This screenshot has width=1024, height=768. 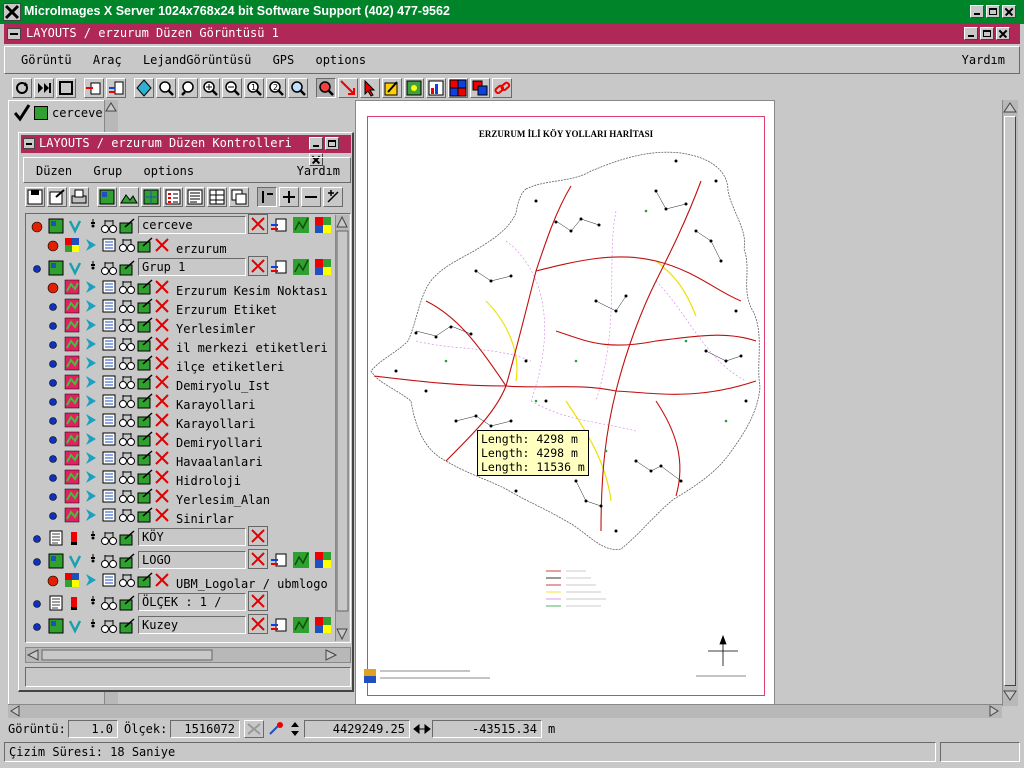 What do you see at coordinates (1010, 697) in the screenshot?
I see `vscroll-down-icon` at bounding box center [1010, 697].